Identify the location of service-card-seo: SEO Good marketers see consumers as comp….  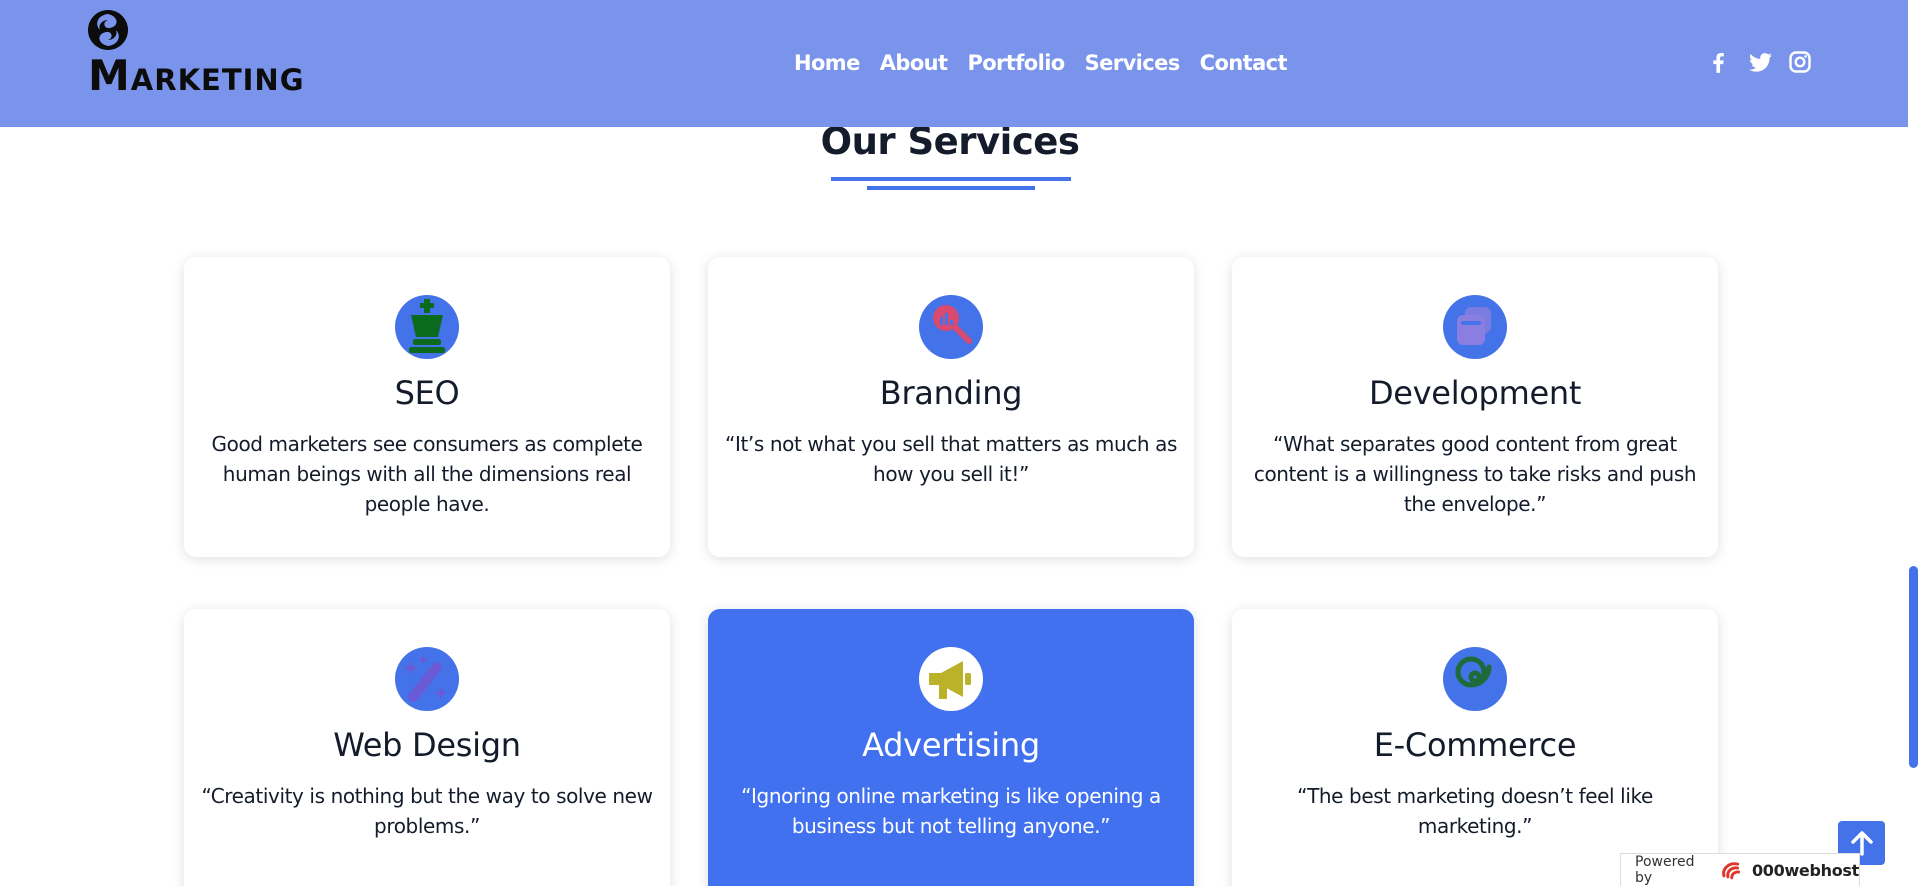
(427, 407).